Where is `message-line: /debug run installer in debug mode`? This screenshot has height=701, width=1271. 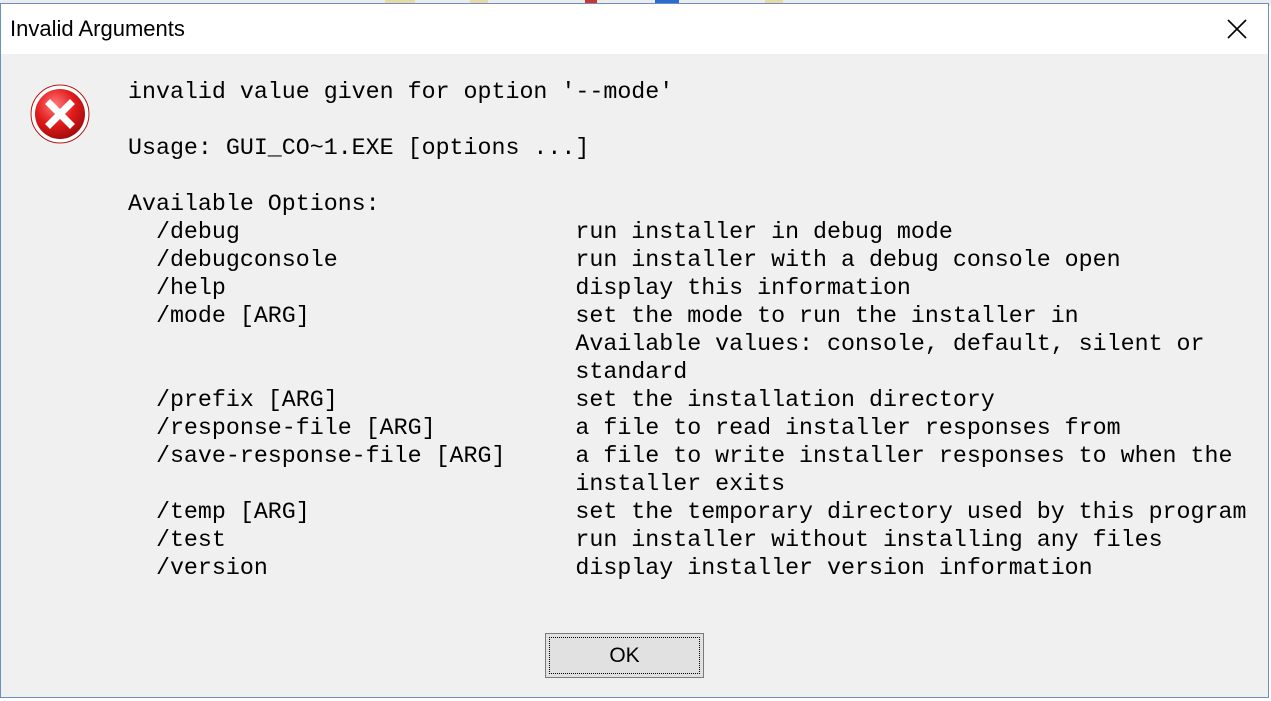
message-line: /debug run installer in debug mode is located at coordinates (540, 232).